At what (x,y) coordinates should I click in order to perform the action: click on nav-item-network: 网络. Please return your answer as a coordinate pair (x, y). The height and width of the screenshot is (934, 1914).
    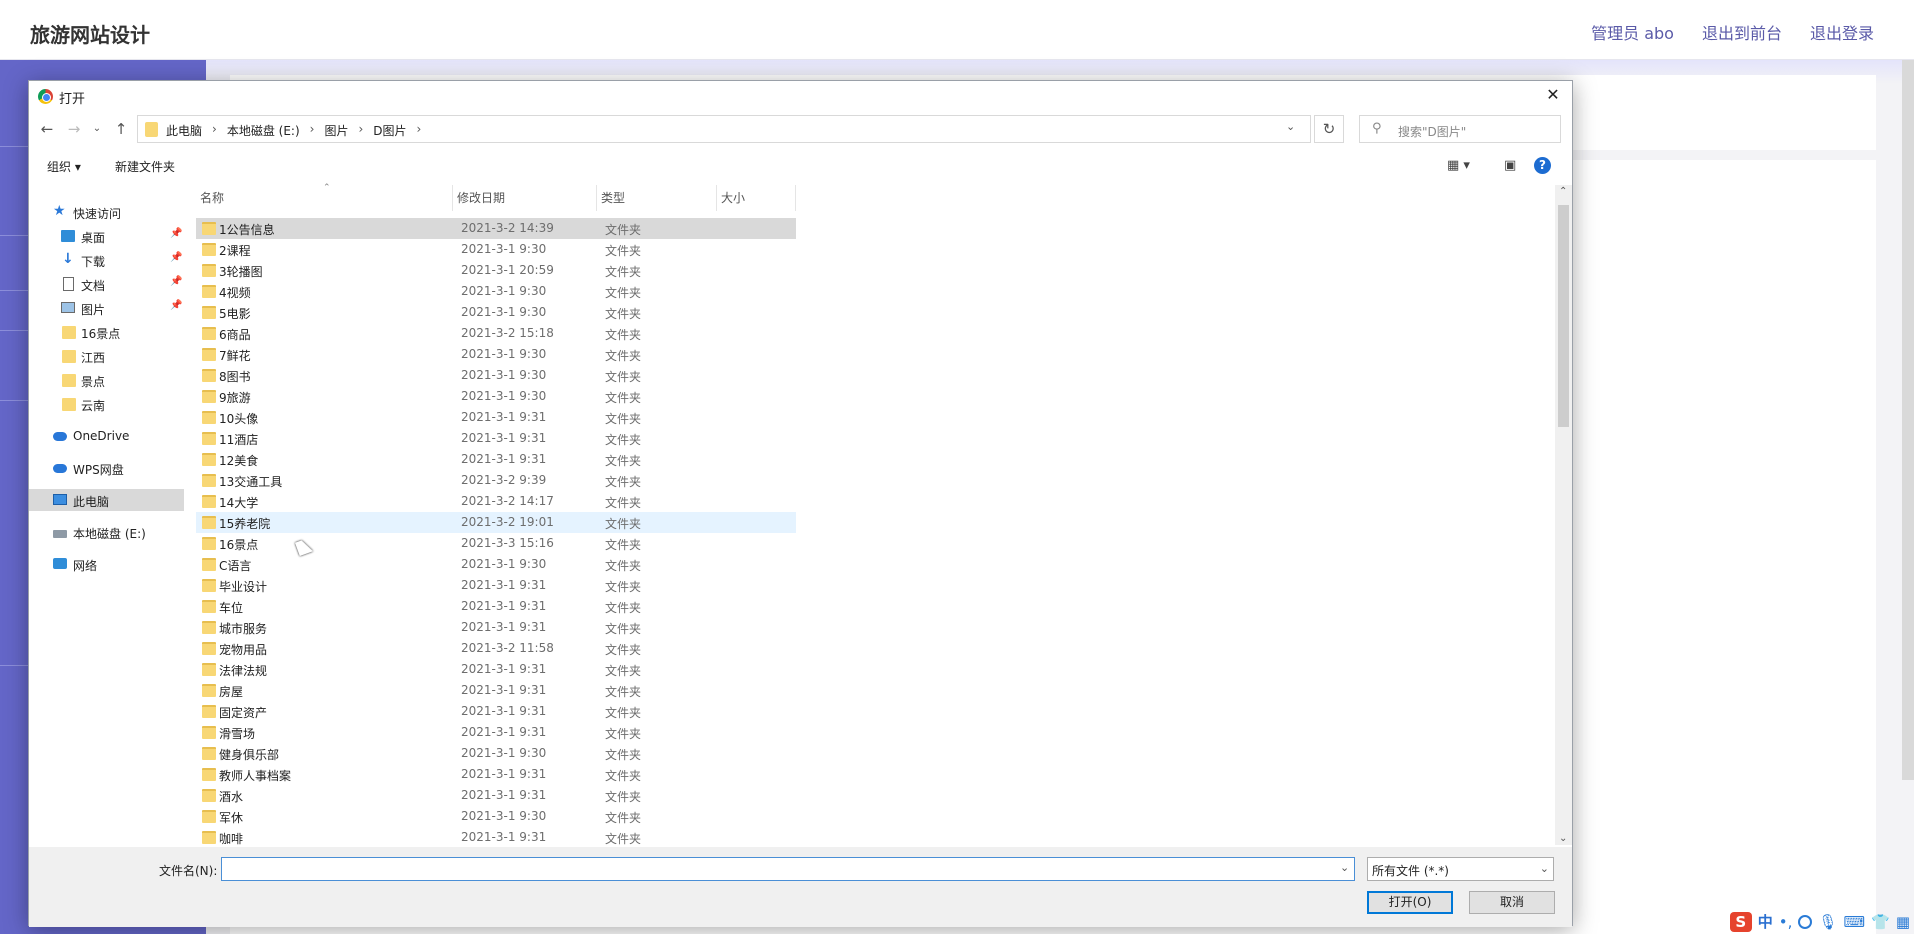
    Looking at the image, I should click on (106, 564).